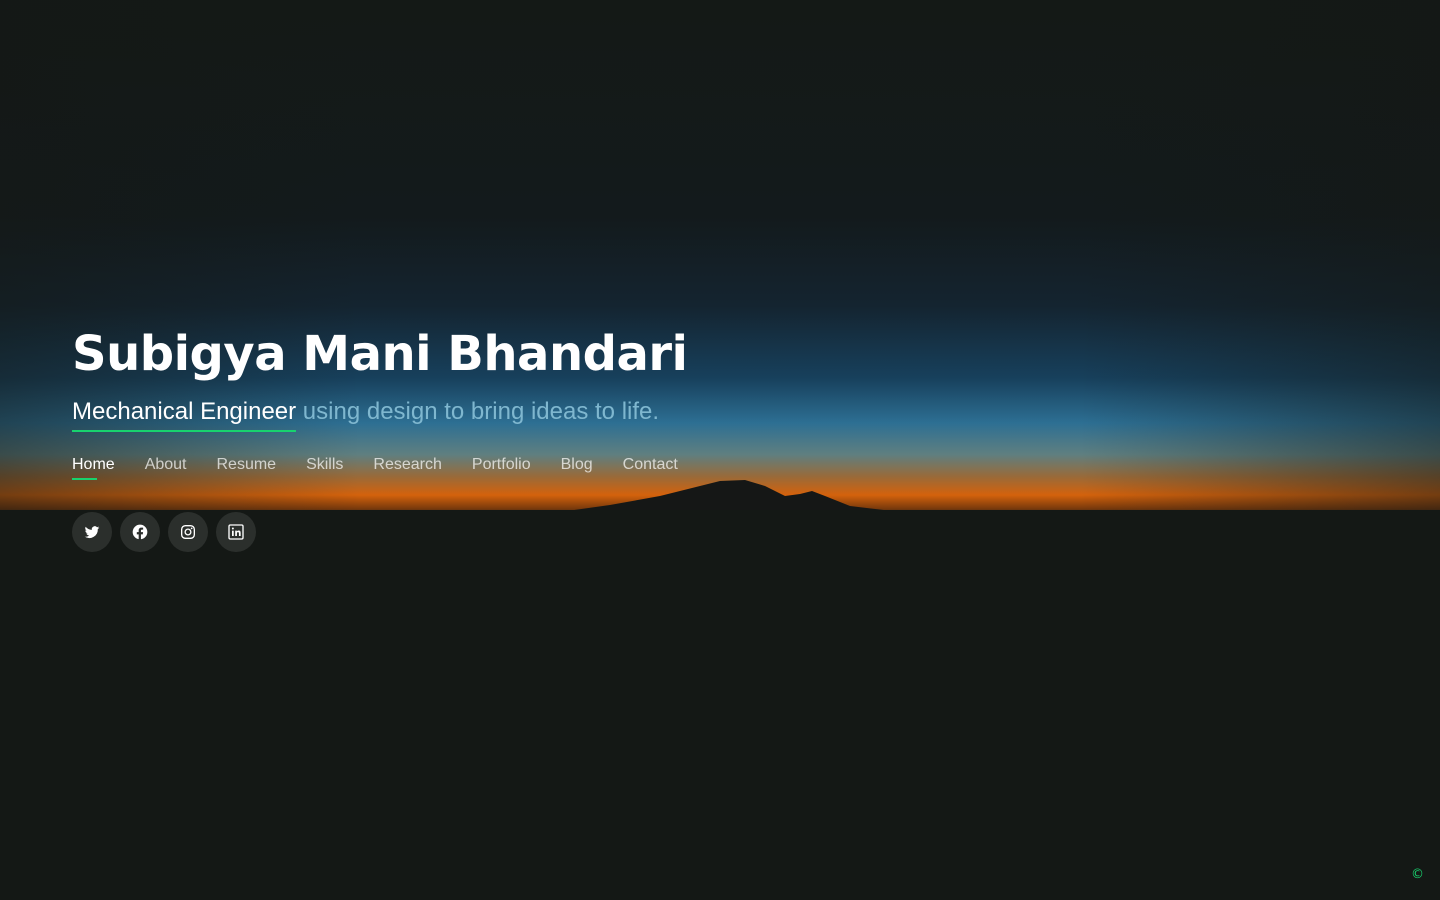 Image resolution: width=1440 pixels, height=900 pixels. What do you see at coordinates (324, 468) in the screenshot?
I see `nav-skills: Skills` at bounding box center [324, 468].